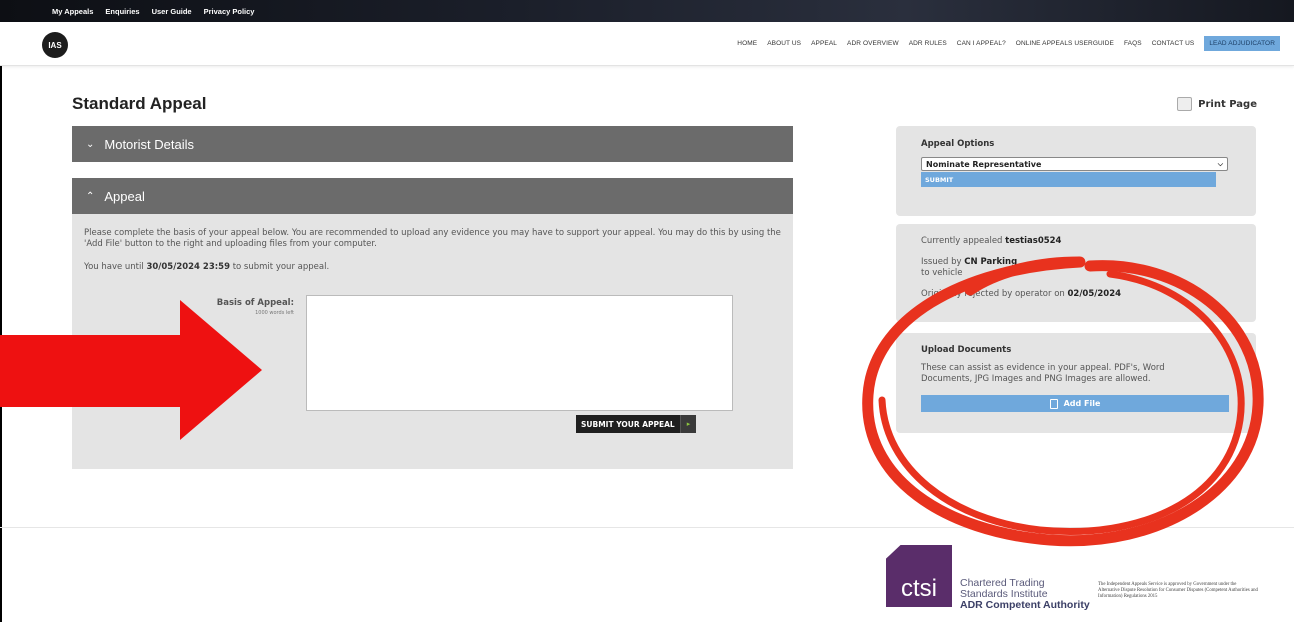 Image resolution: width=1294 pixels, height=622 pixels. I want to click on red-circle-annotation, so click(1063, 401).